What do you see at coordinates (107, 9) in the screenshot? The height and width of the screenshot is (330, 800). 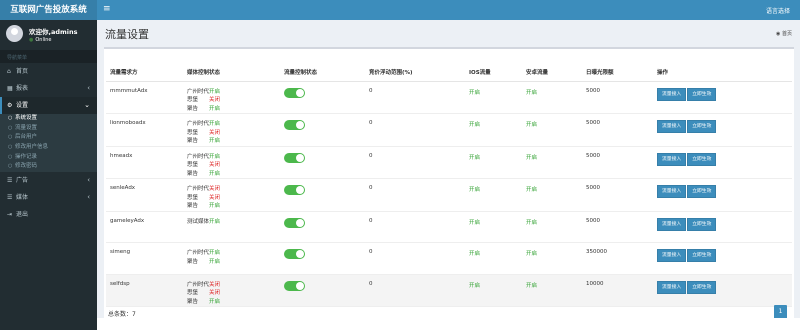 I see `sidebar-toggle-icon: ≡` at bounding box center [107, 9].